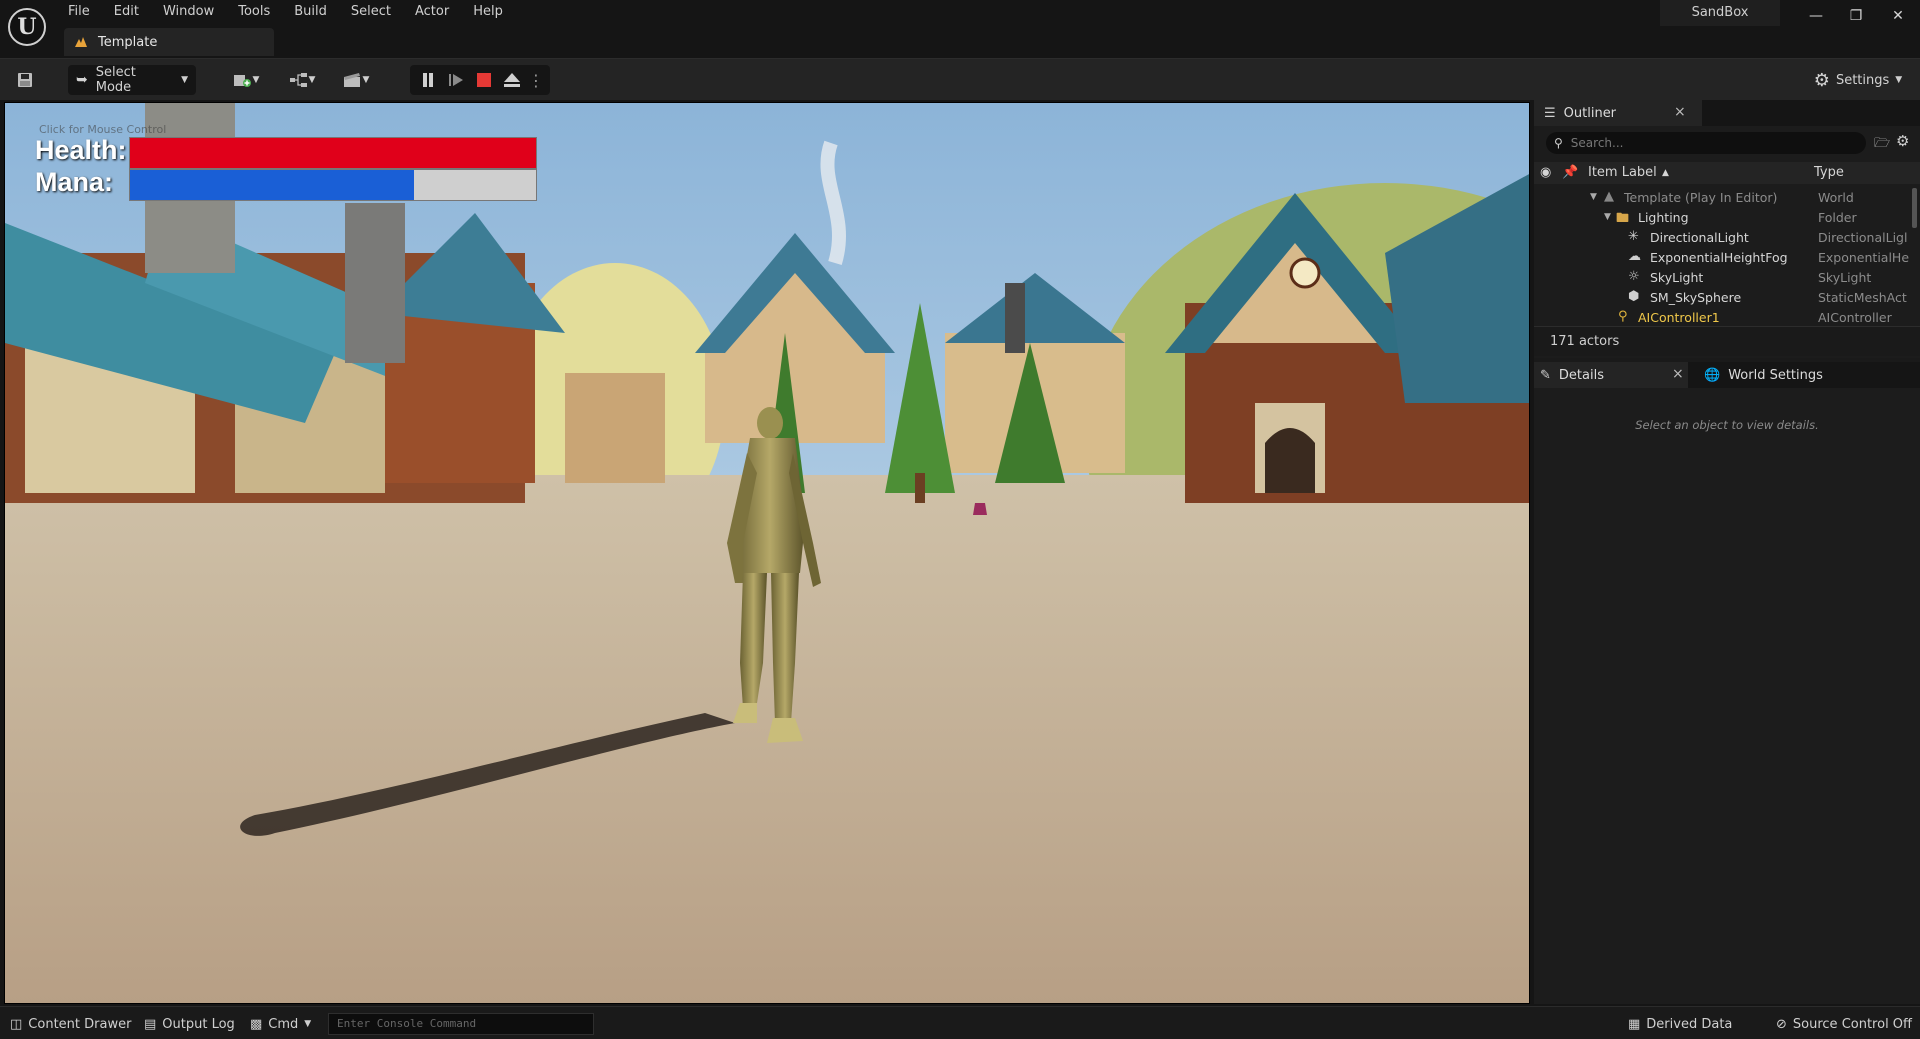  What do you see at coordinates (1727, 341) in the screenshot?
I see `actor-count: 171 actors` at bounding box center [1727, 341].